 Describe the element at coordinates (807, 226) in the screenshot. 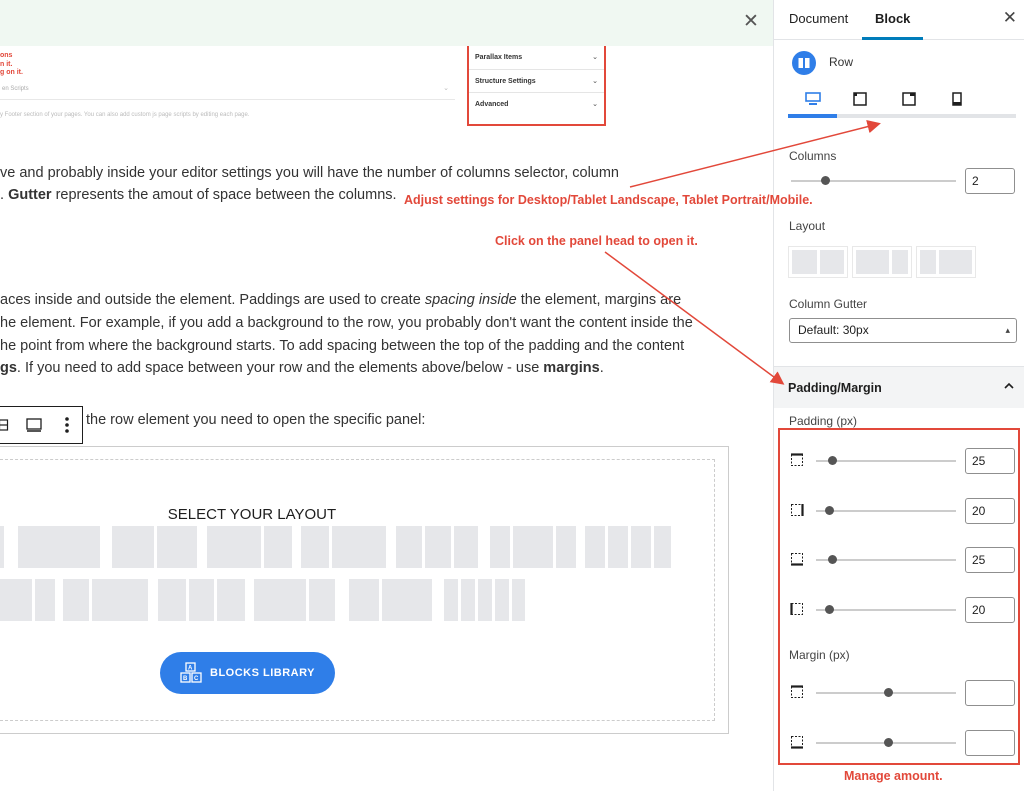

I see `layout-label: Layout` at that location.